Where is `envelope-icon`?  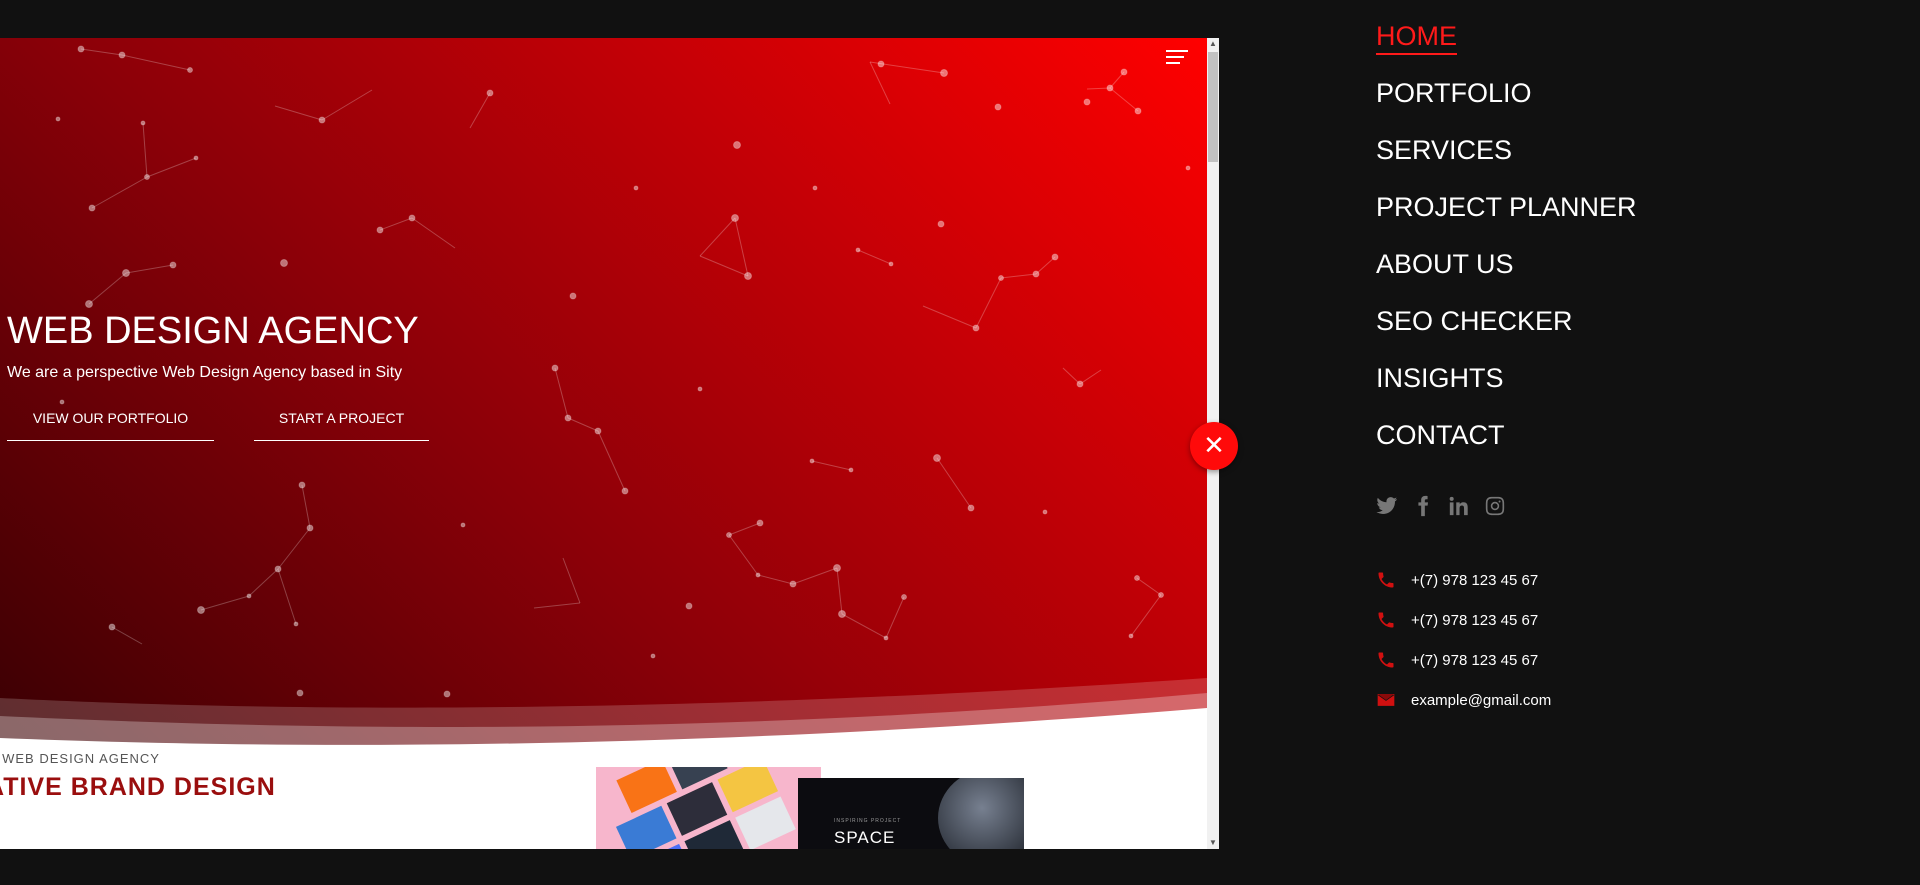
envelope-icon is located at coordinates (1386, 700).